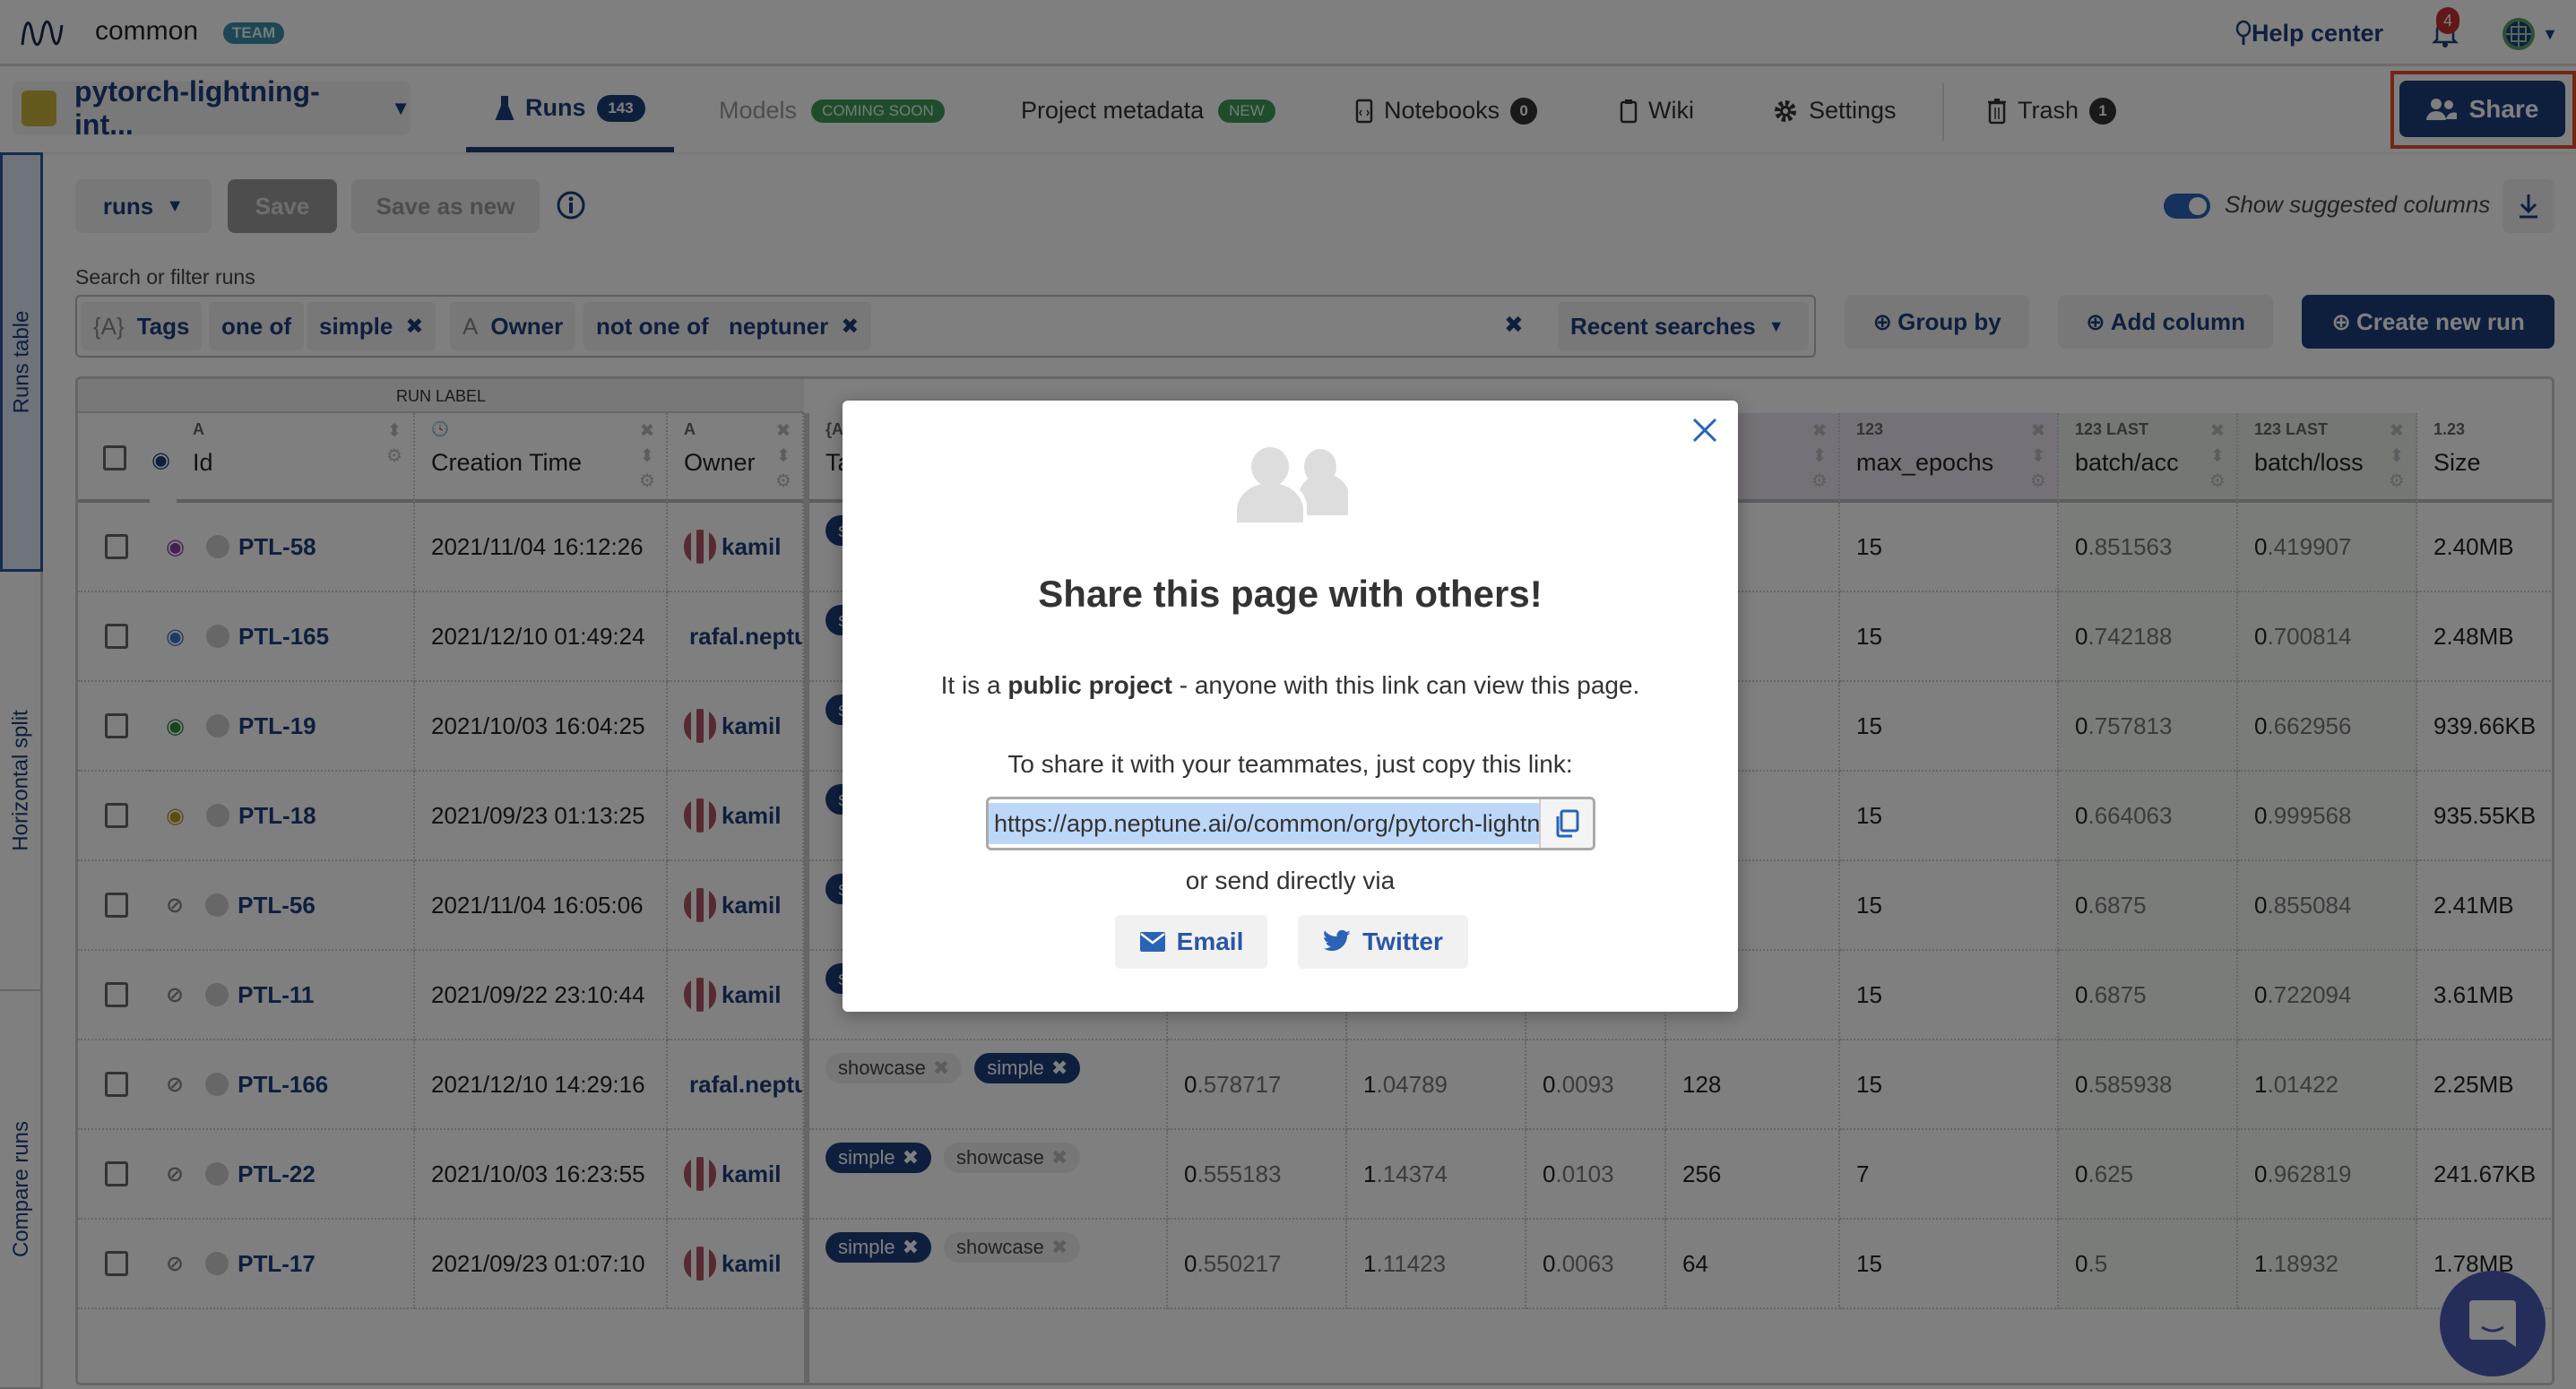 The height and width of the screenshot is (1389, 2576). I want to click on close-icon, so click(1704, 430).